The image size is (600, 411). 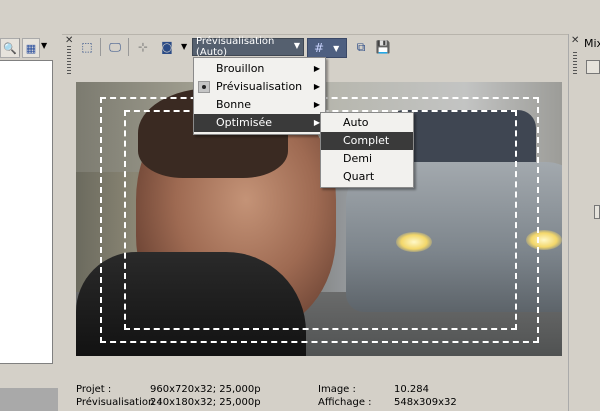 I want to click on submenu-item-demi: Demi, so click(x=367, y=159).